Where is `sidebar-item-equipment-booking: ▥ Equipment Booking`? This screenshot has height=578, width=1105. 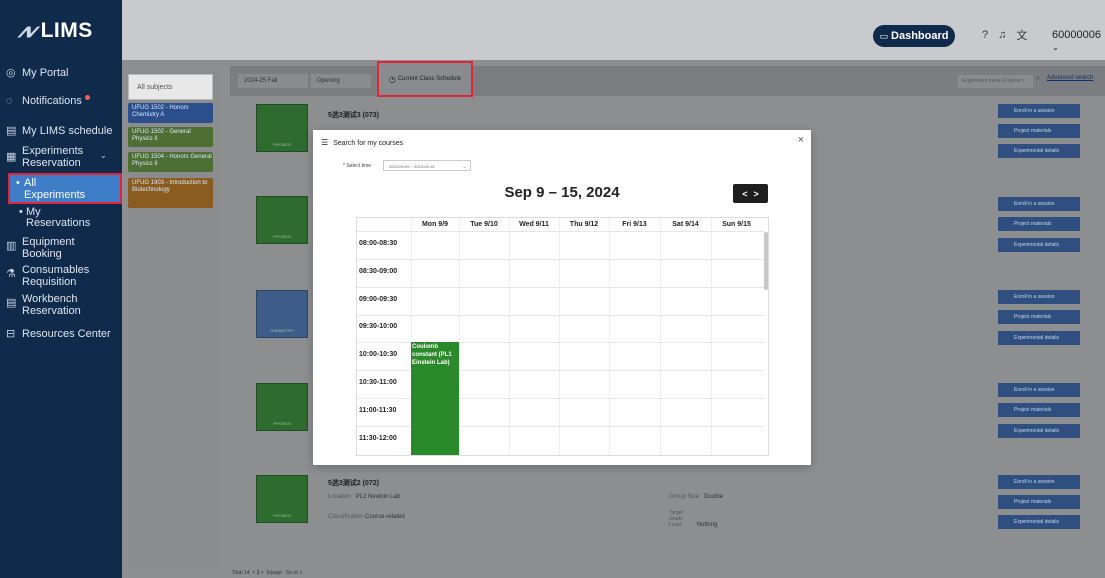 sidebar-item-equipment-booking: ▥ Equipment Booking is located at coordinates (61, 248).